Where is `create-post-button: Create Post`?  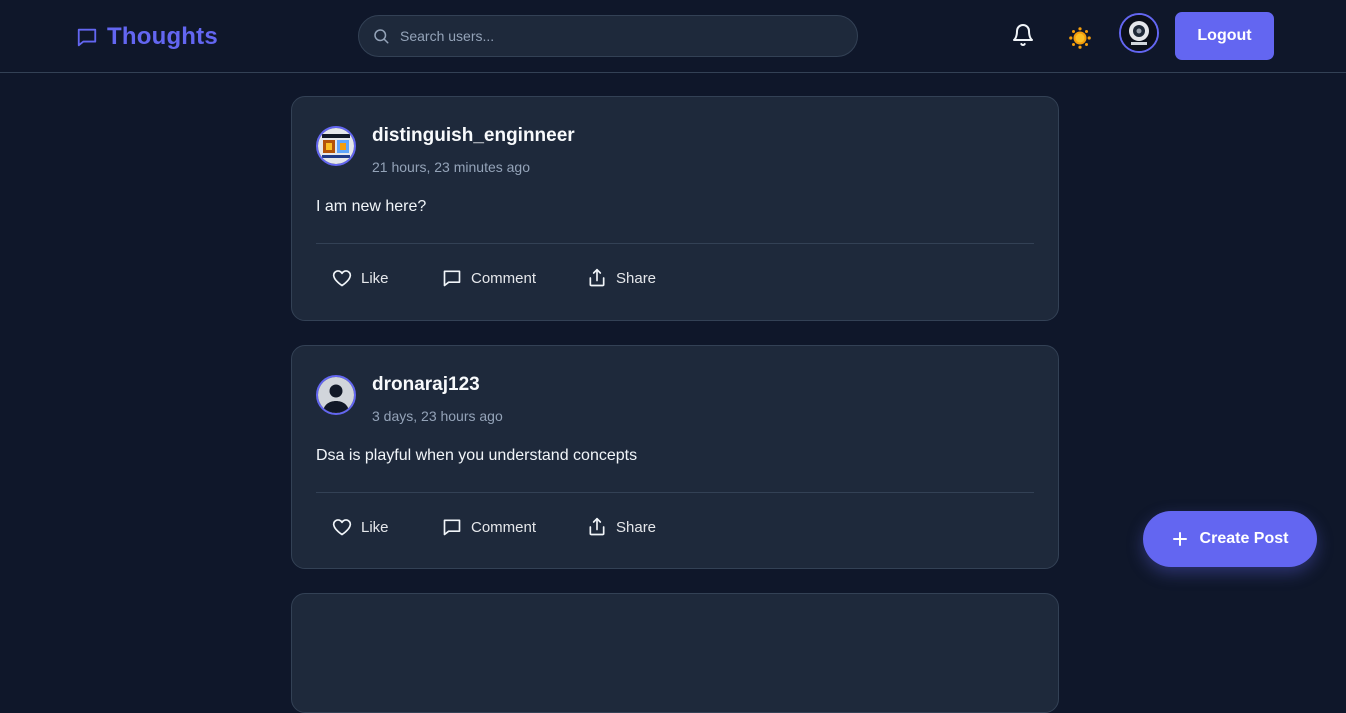
create-post-button: Create Post is located at coordinates (1230, 539).